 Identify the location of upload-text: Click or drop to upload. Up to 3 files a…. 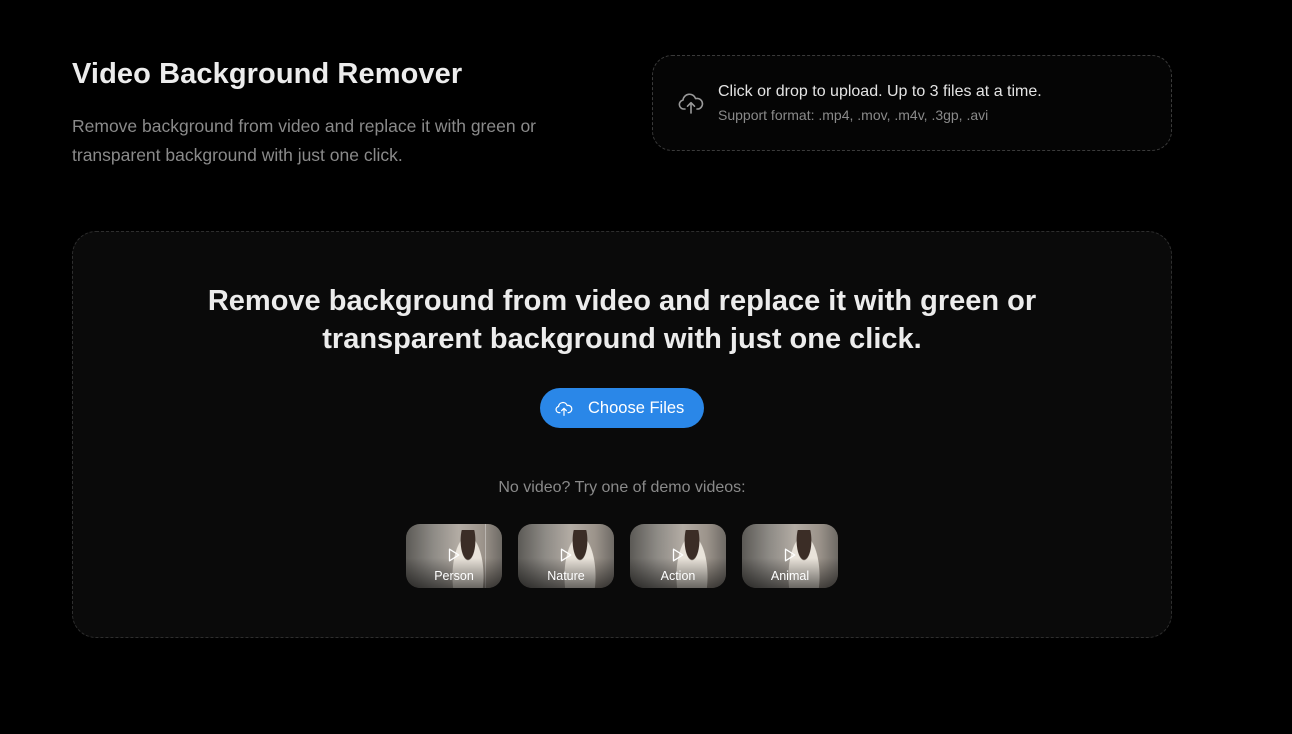
(880, 103).